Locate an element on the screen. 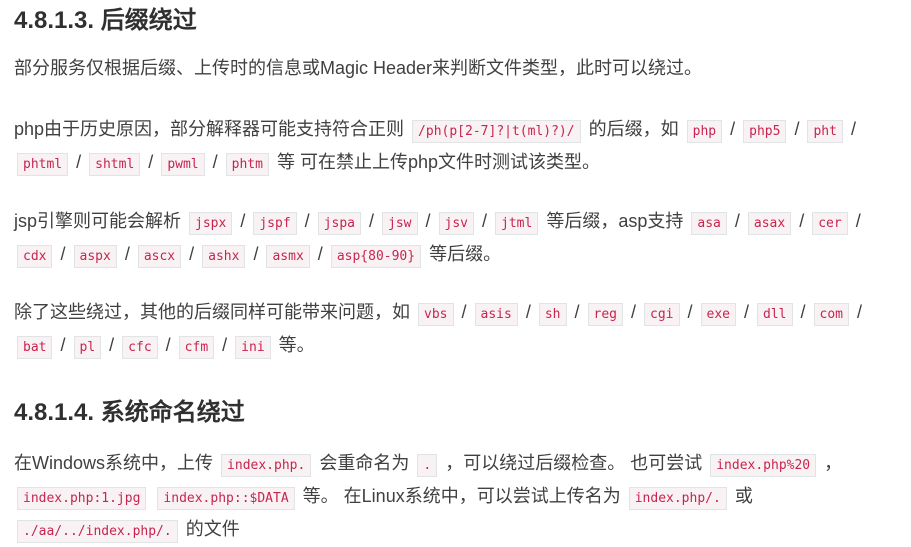  text: 的文件 is located at coordinates (212, 529).